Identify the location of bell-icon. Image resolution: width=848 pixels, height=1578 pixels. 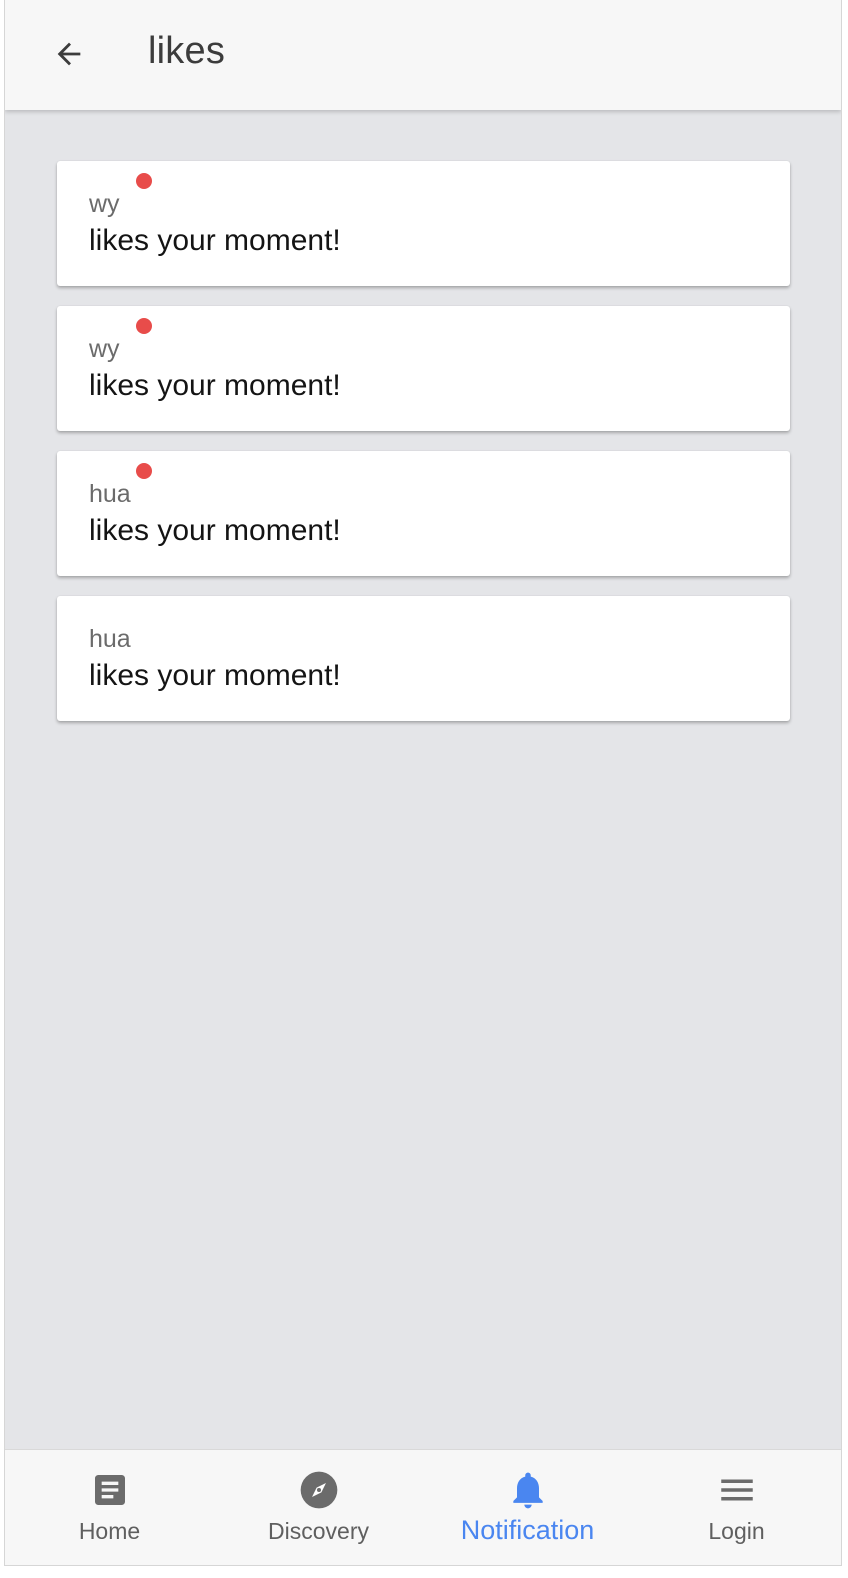
(527, 1490).